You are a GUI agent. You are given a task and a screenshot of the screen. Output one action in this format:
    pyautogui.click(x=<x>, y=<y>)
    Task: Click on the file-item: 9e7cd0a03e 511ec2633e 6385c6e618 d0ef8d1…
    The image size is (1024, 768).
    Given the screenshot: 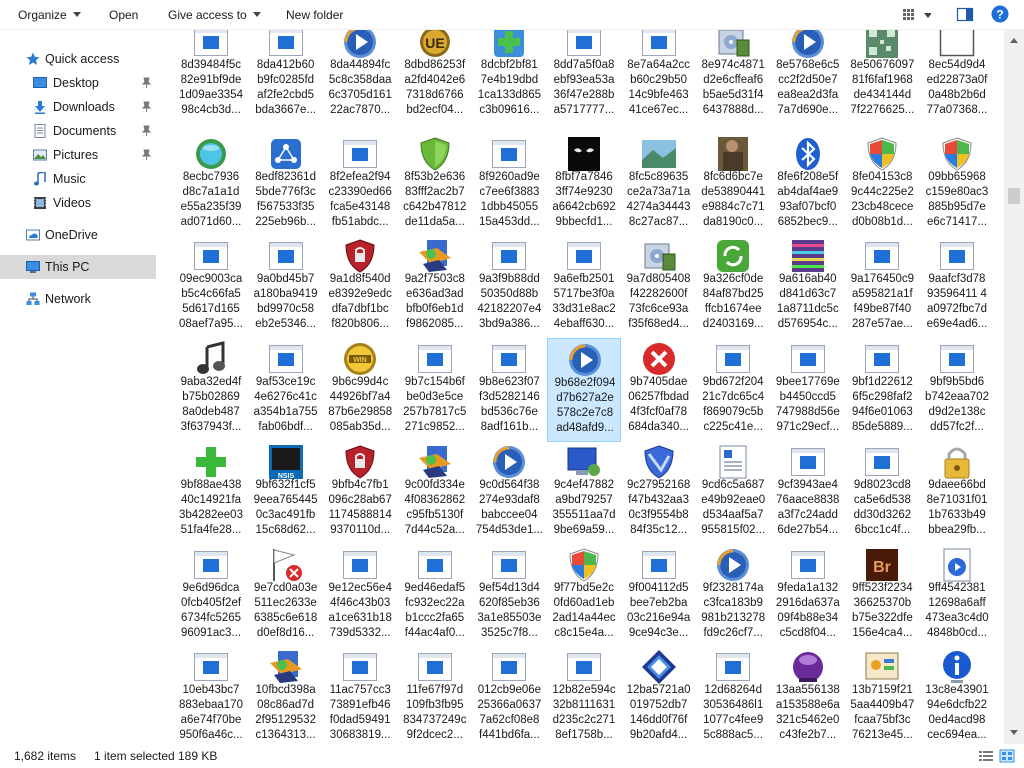 What is the action you would take?
    pyautogui.click(x=286, y=596)
    